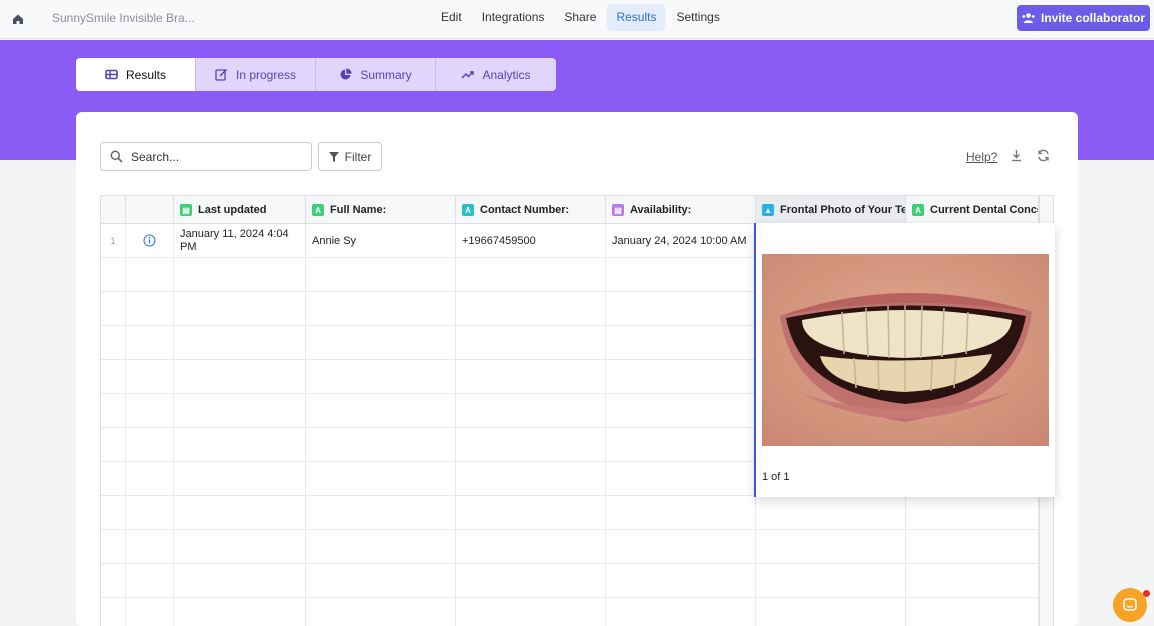  Describe the element at coordinates (768, 210) in the screenshot. I see `image-type-icon: ▲` at that location.